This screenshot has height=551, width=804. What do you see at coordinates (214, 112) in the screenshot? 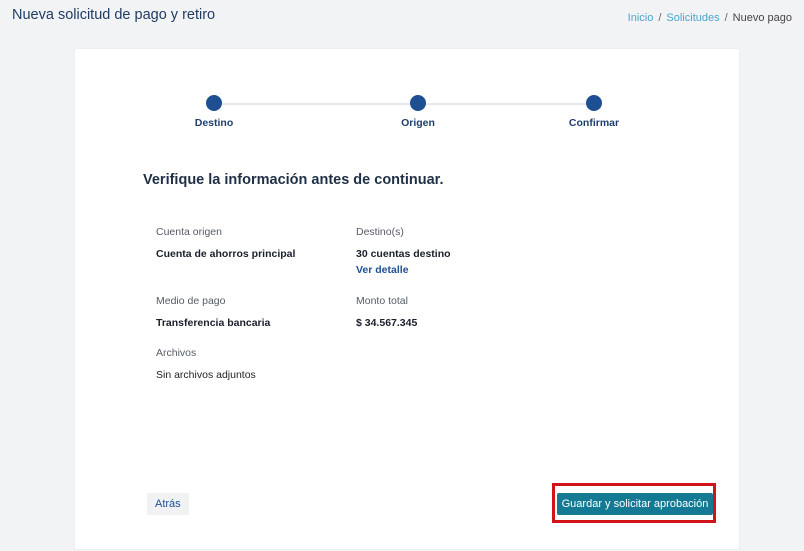
I see `step-destino: Destino` at bounding box center [214, 112].